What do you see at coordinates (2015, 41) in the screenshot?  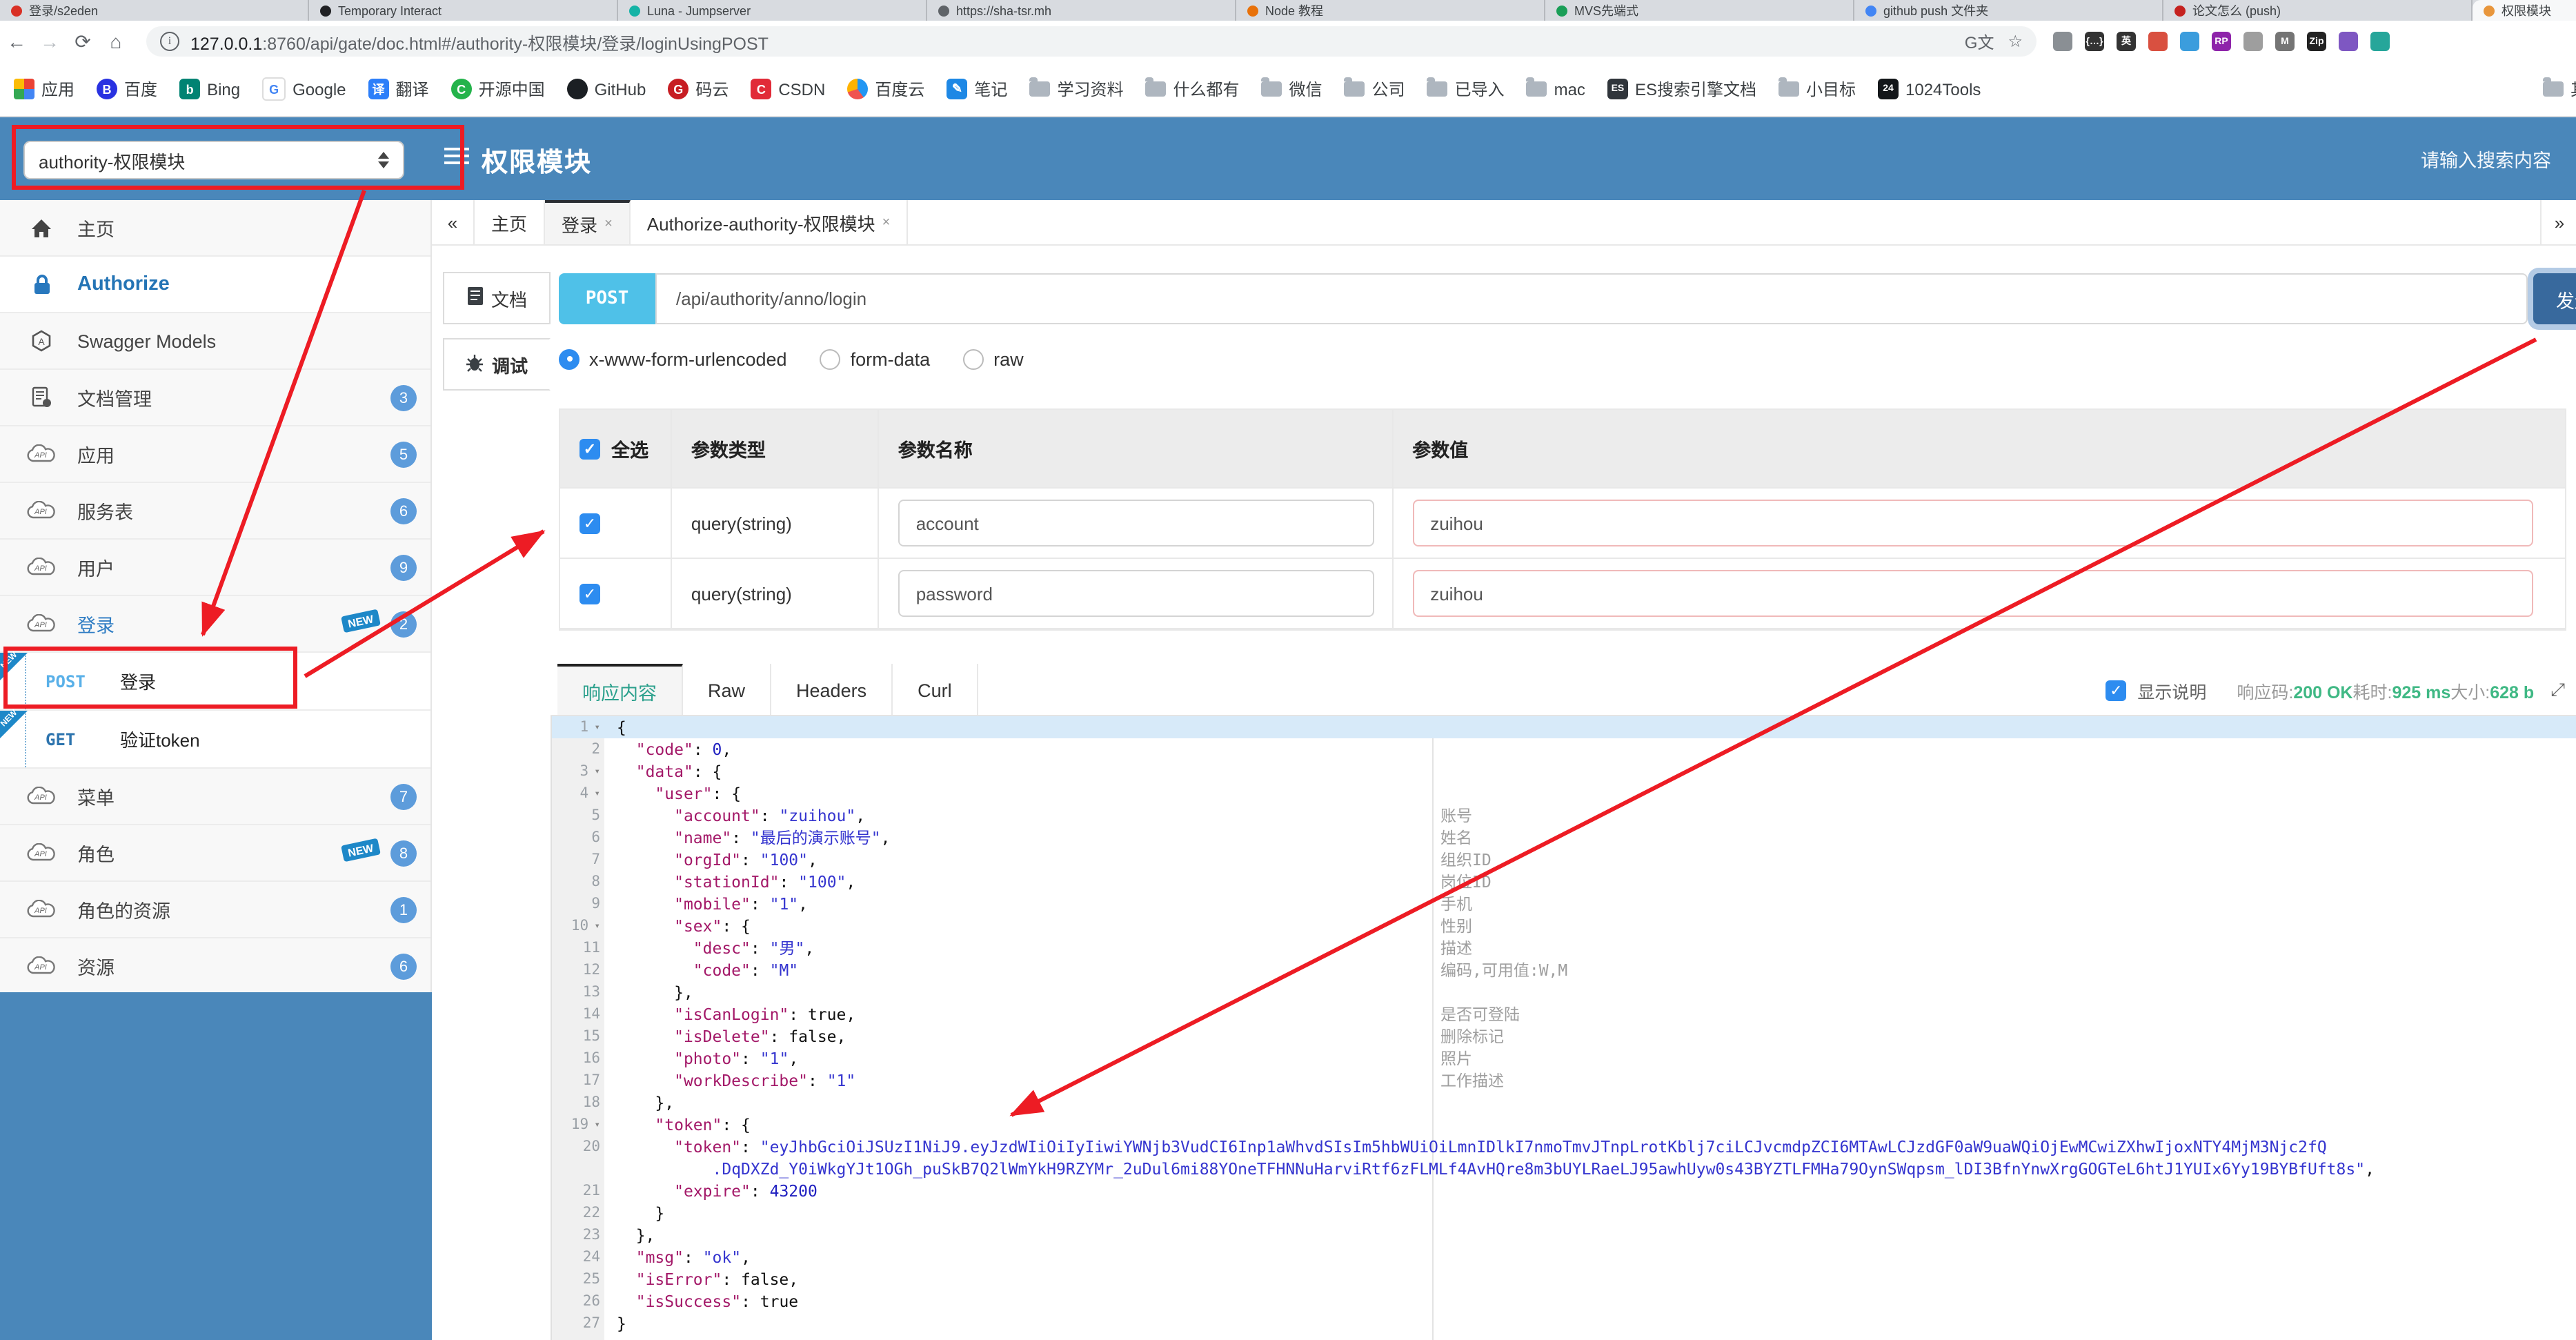 I see `bookmark-star-icon: ☆` at bounding box center [2015, 41].